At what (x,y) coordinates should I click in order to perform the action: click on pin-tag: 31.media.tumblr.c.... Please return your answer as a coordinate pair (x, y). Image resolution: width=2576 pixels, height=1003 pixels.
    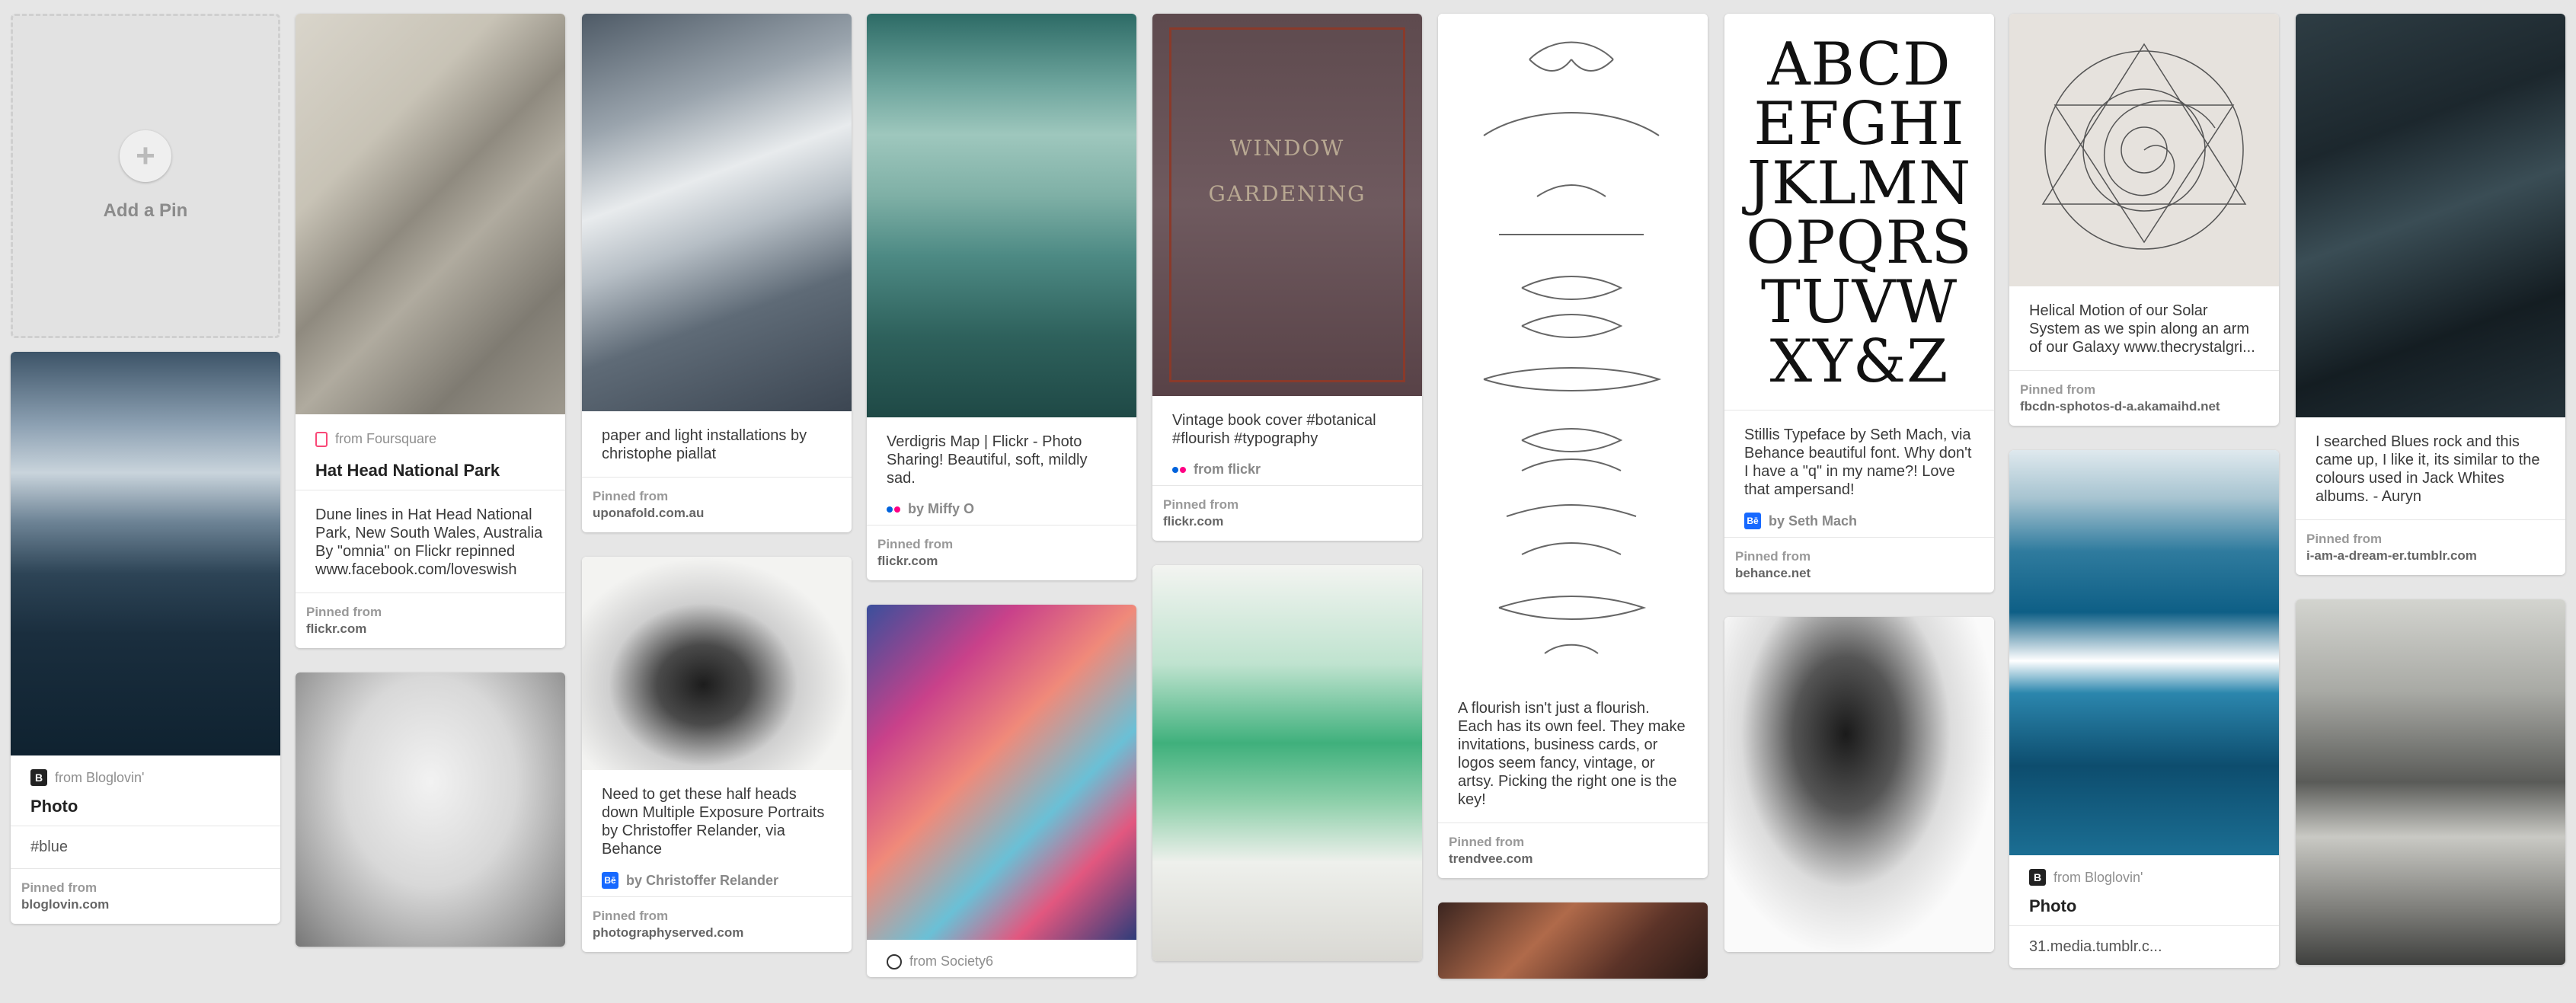
    Looking at the image, I should click on (2144, 947).